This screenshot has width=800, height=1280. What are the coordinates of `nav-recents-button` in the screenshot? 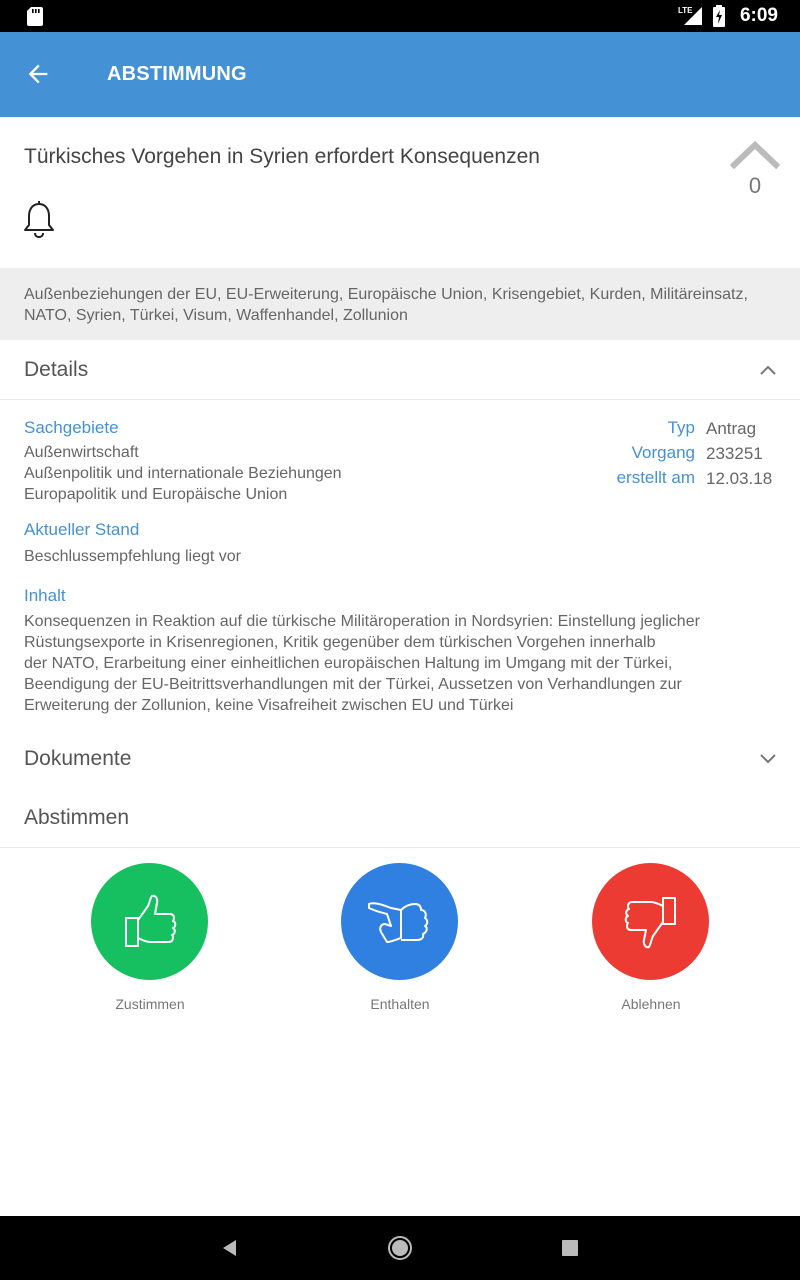 It's located at (570, 1248).